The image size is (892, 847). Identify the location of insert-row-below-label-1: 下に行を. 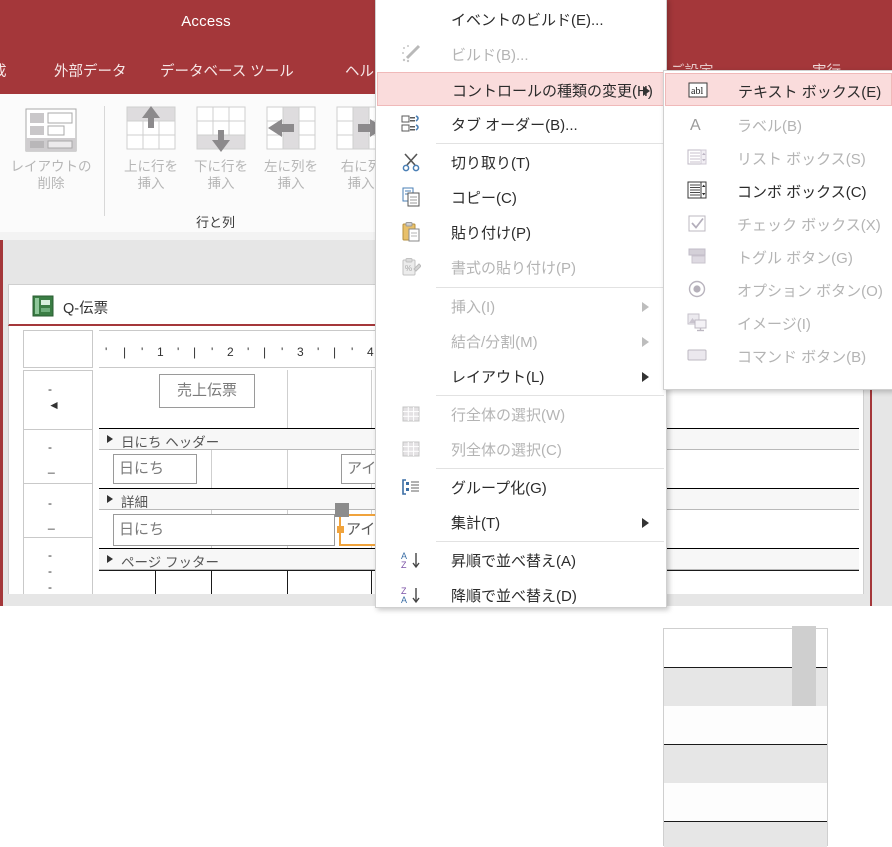
(221, 166).